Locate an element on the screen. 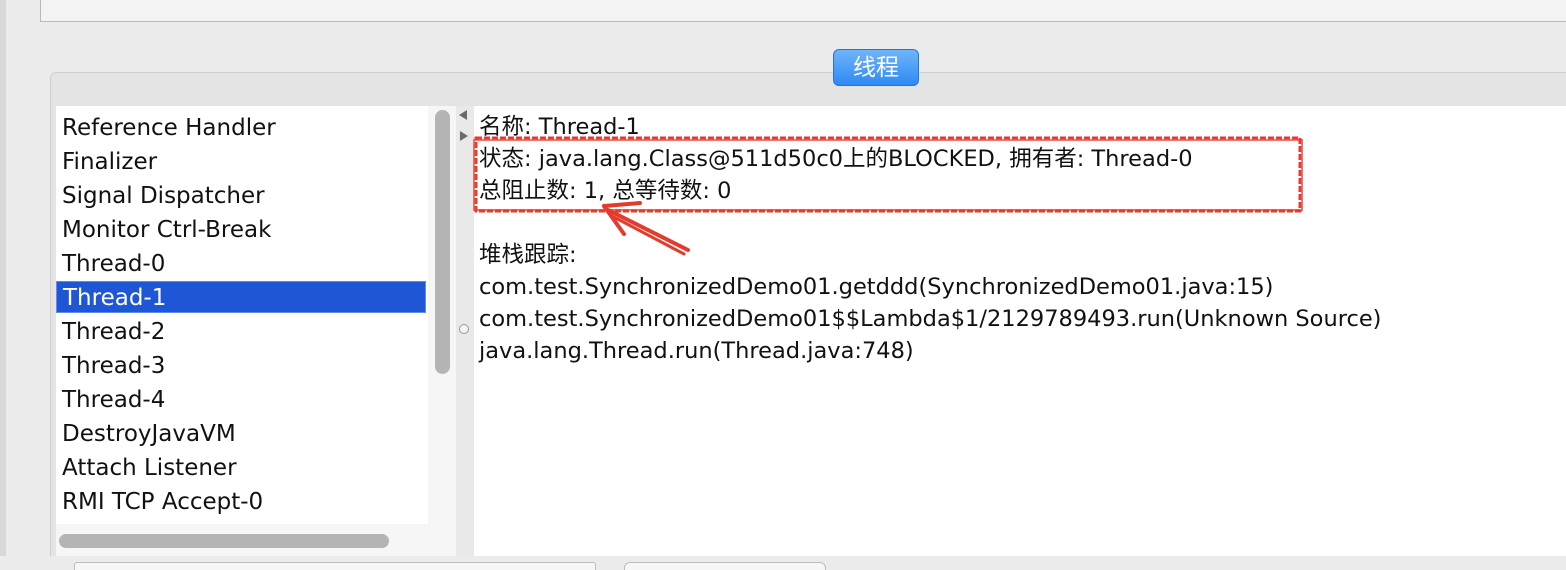 This screenshot has height=570, width=1566. expand-right-arrow-icon is located at coordinates (464, 136).